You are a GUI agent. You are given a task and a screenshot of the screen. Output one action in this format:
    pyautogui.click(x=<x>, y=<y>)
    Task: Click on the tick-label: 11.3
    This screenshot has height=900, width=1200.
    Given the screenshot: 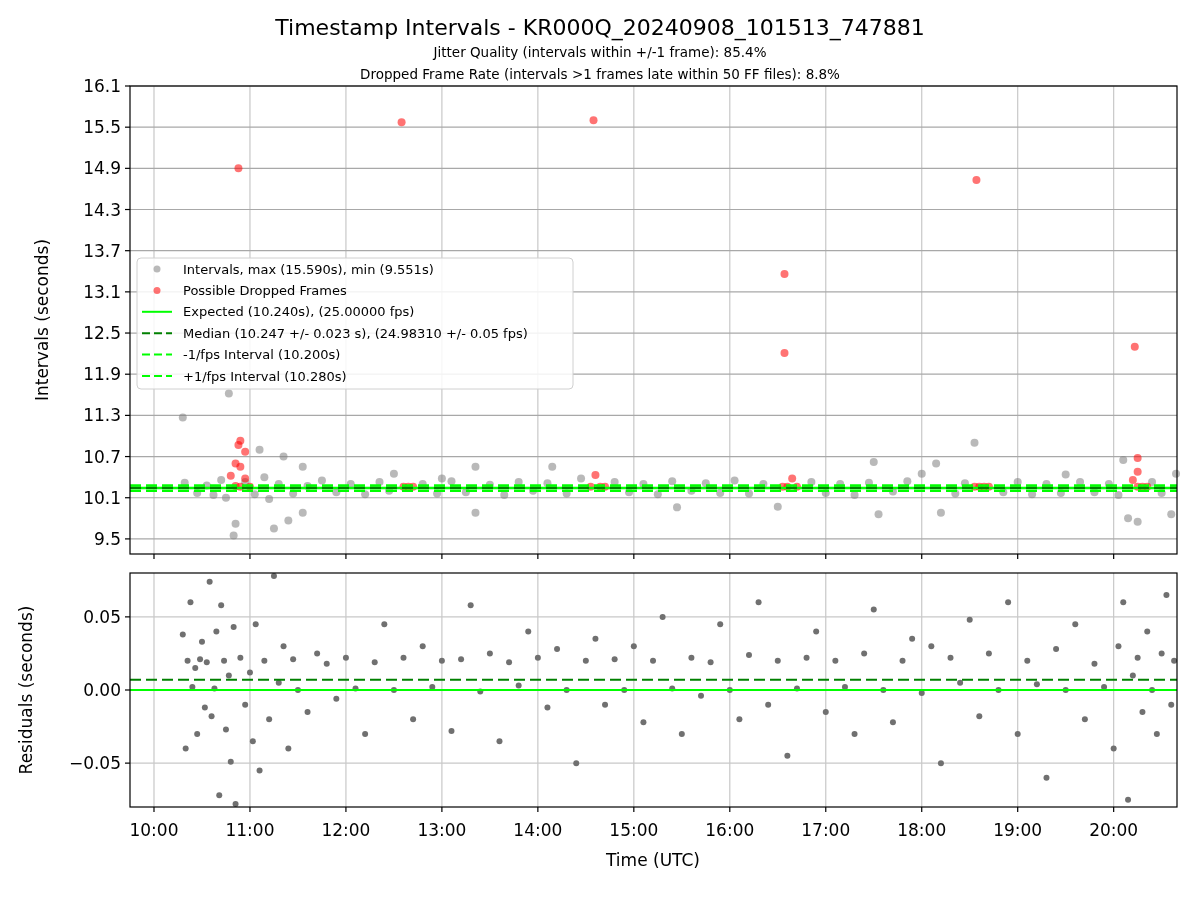 What is the action you would take?
    pyautogui.click(x=102, y=415)
    